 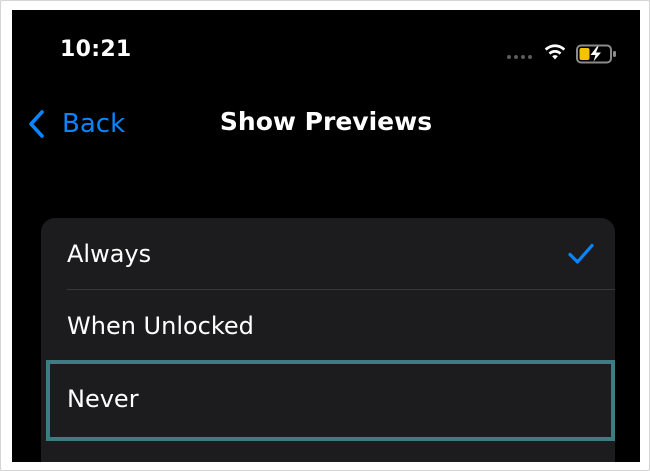 I want to click on option-label: When Unlocked, so click(x=160, y=326).